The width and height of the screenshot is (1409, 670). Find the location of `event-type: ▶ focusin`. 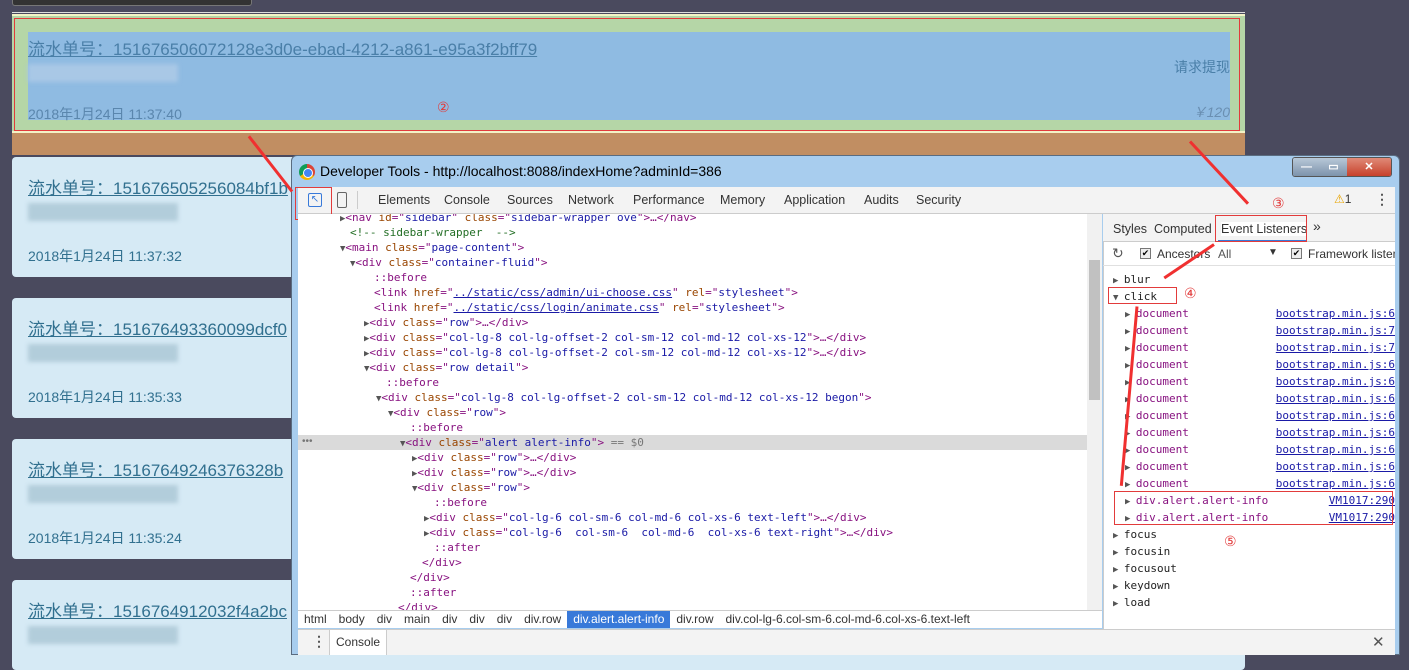

event-type: ▶ focusin is located at coordinates (1254, 552).